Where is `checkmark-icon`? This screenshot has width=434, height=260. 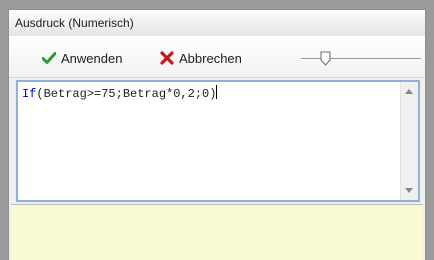 checkmark-icon is located at coordinates (49, 58).